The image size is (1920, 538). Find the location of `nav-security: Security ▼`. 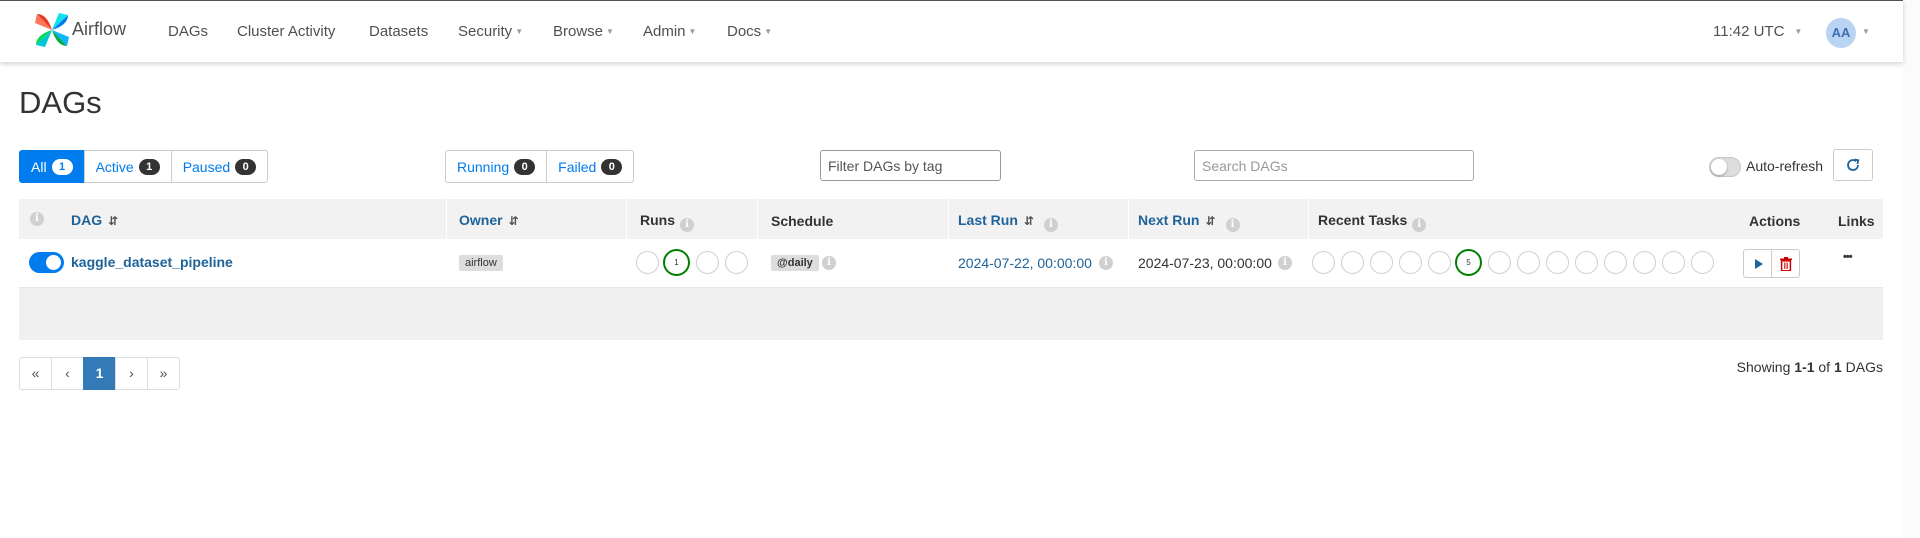

nav-security: Security ▼ is located at coordinates (490, 31).